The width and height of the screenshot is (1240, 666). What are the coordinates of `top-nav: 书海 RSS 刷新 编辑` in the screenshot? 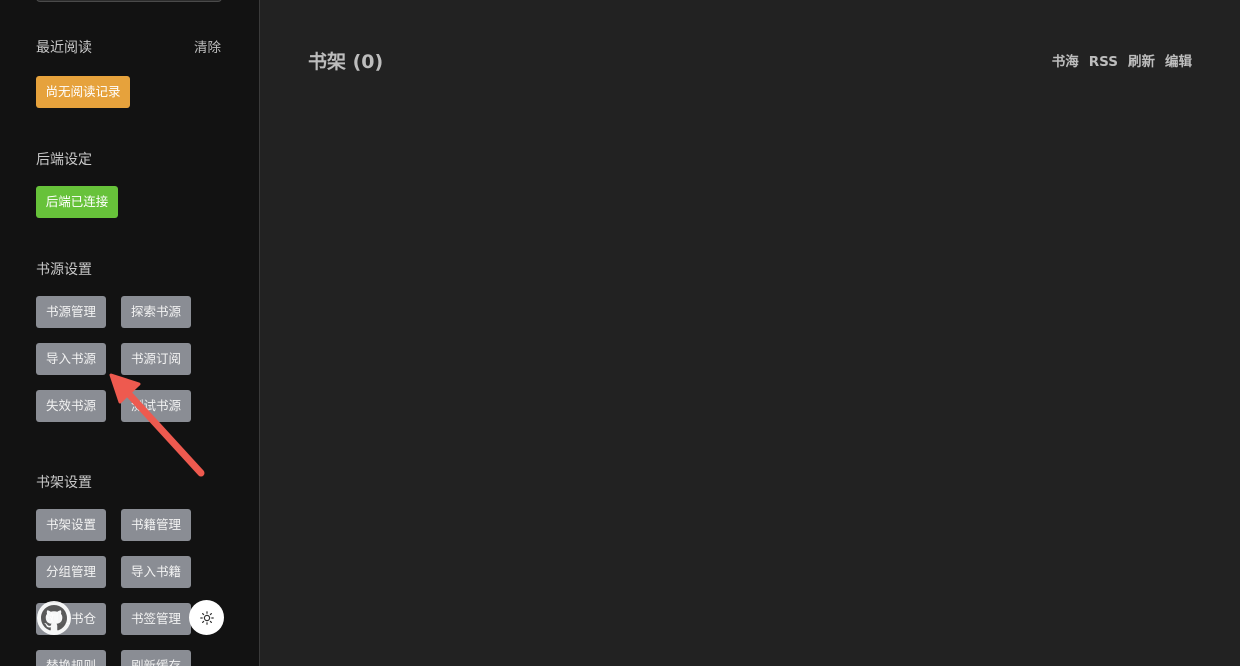 It's located at (1122, 62).